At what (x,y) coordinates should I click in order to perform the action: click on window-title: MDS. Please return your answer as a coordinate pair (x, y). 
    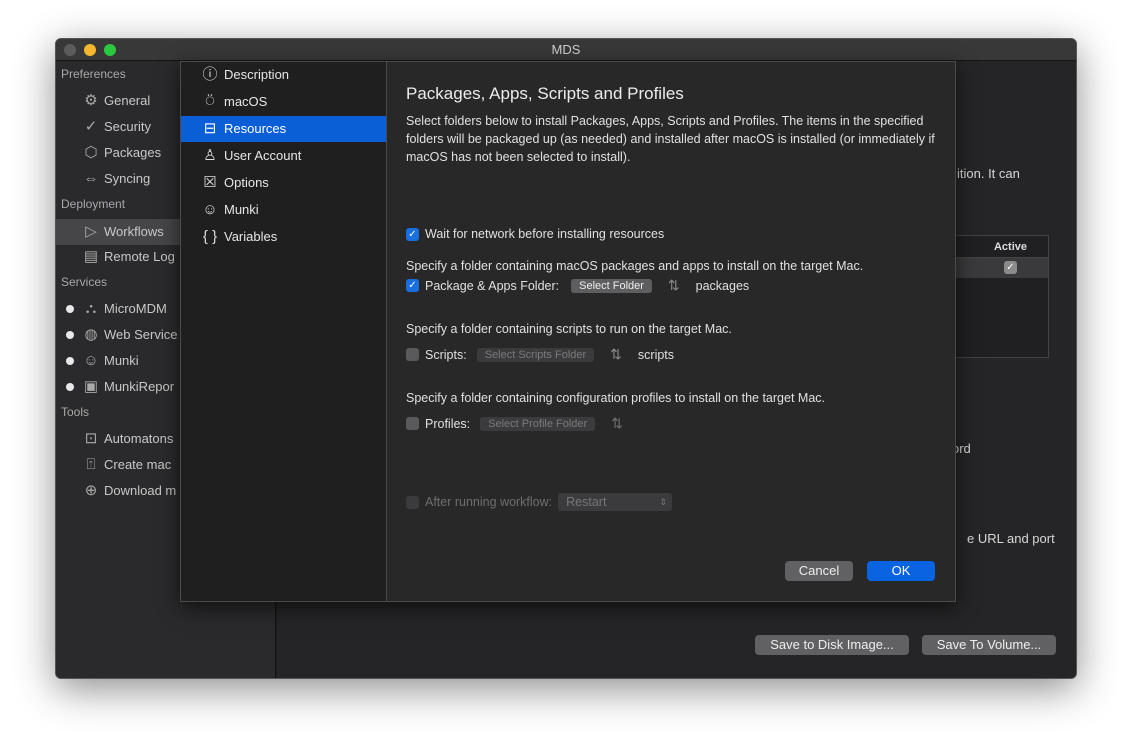
    Looking at the image, I should click on (566, 49).